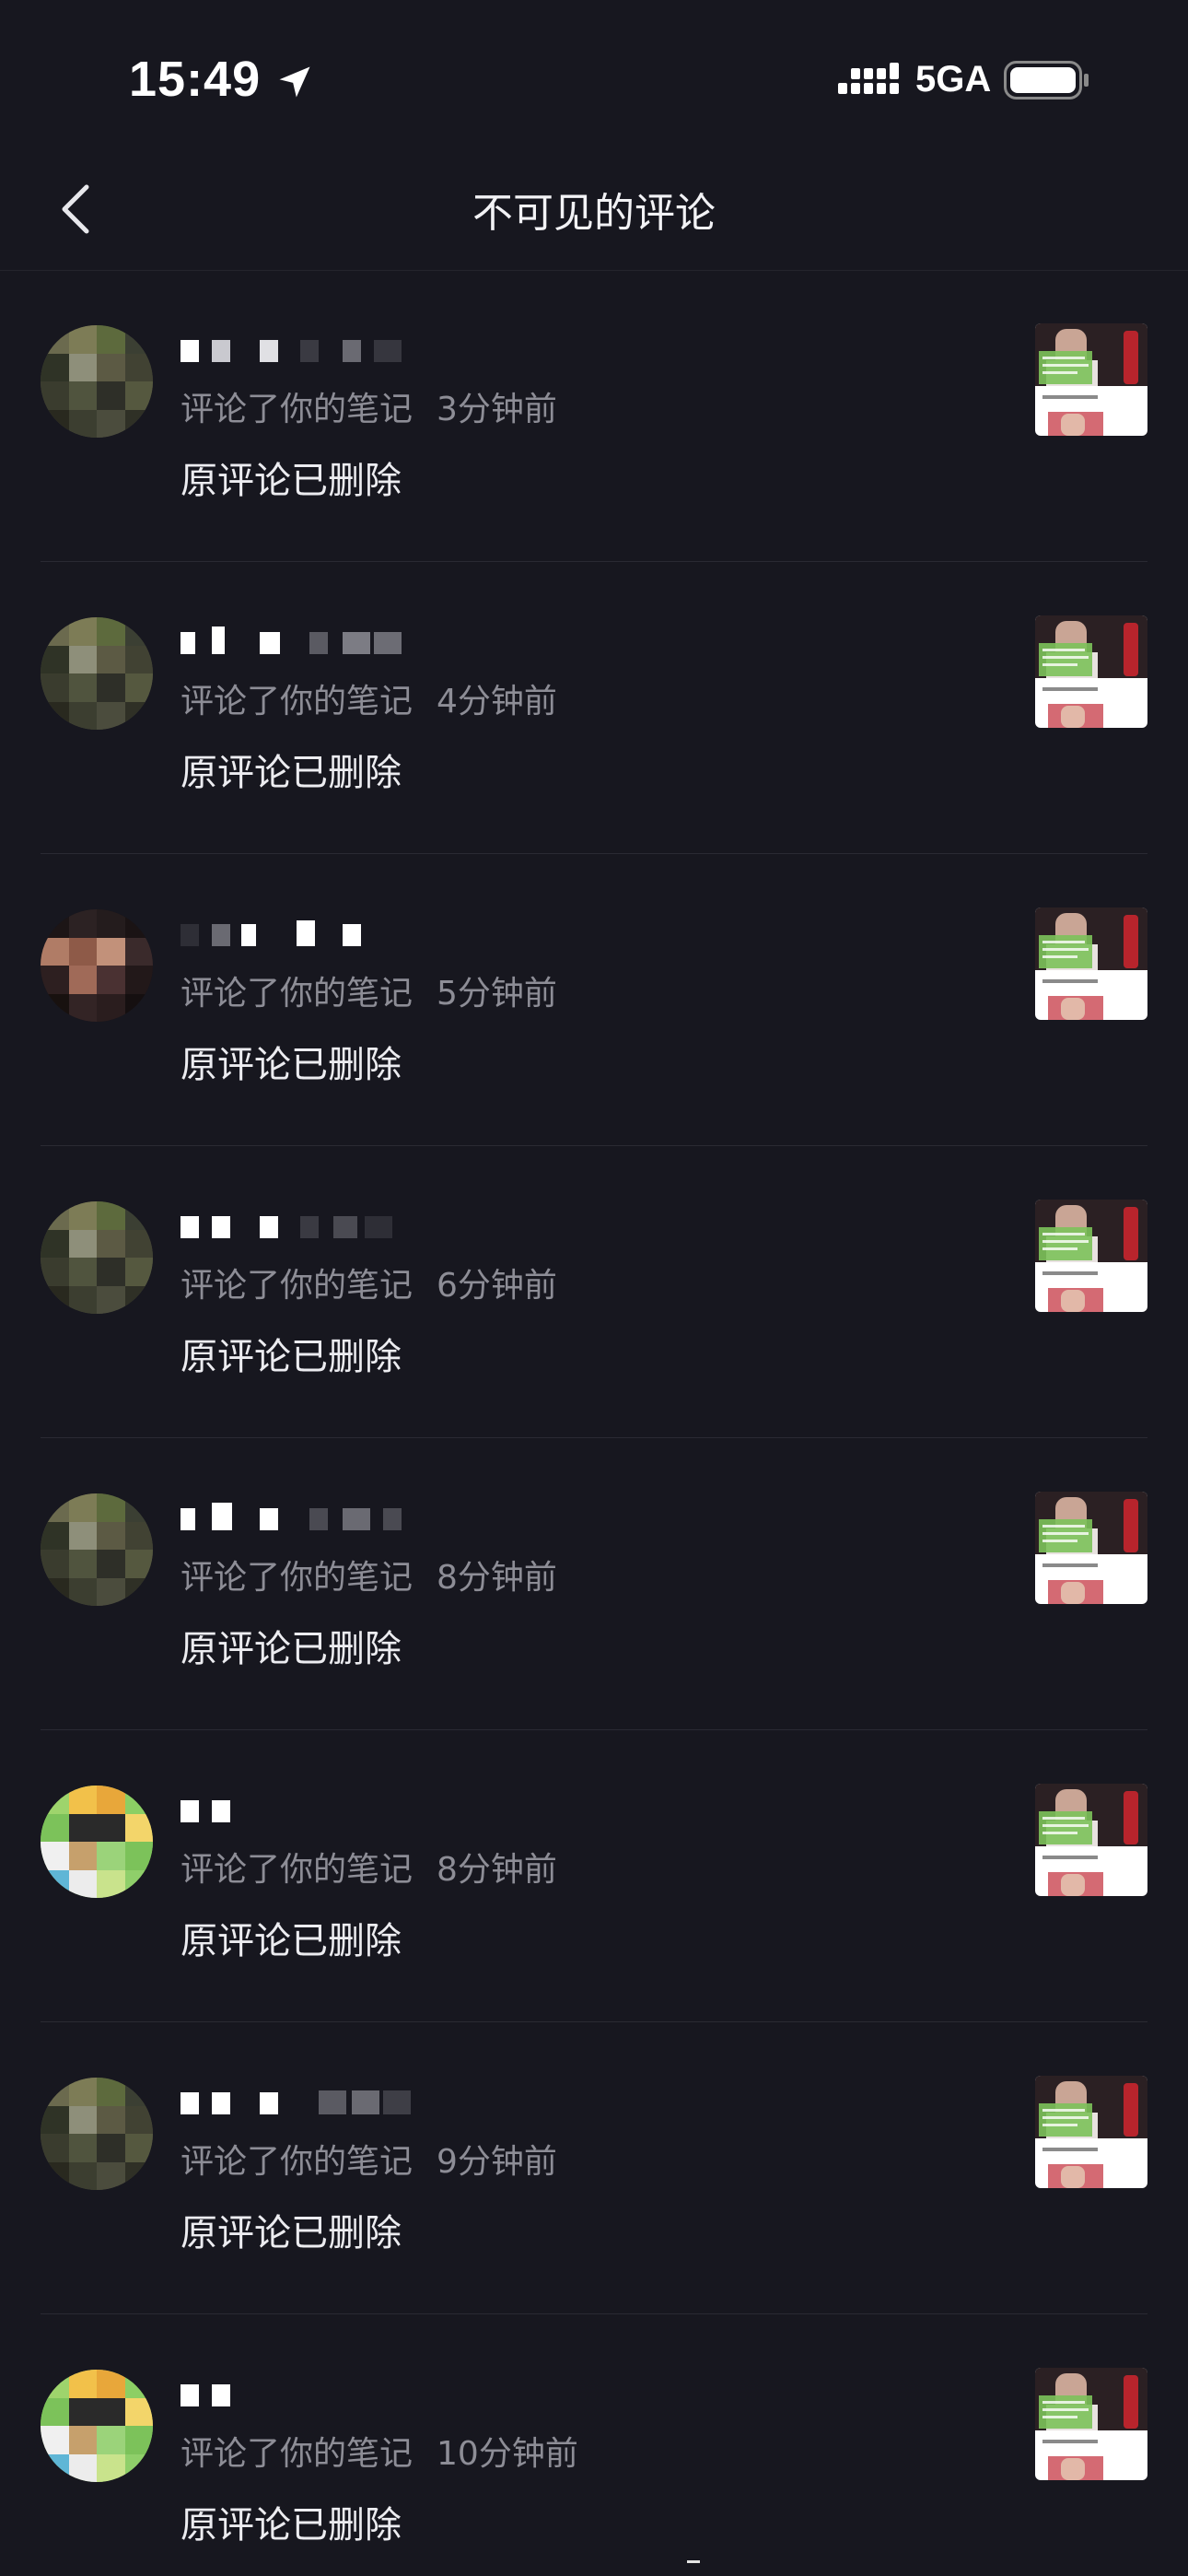  I want to click on comment-meta: 评论了你的笔记 9分钟前, so click(369, 2159).